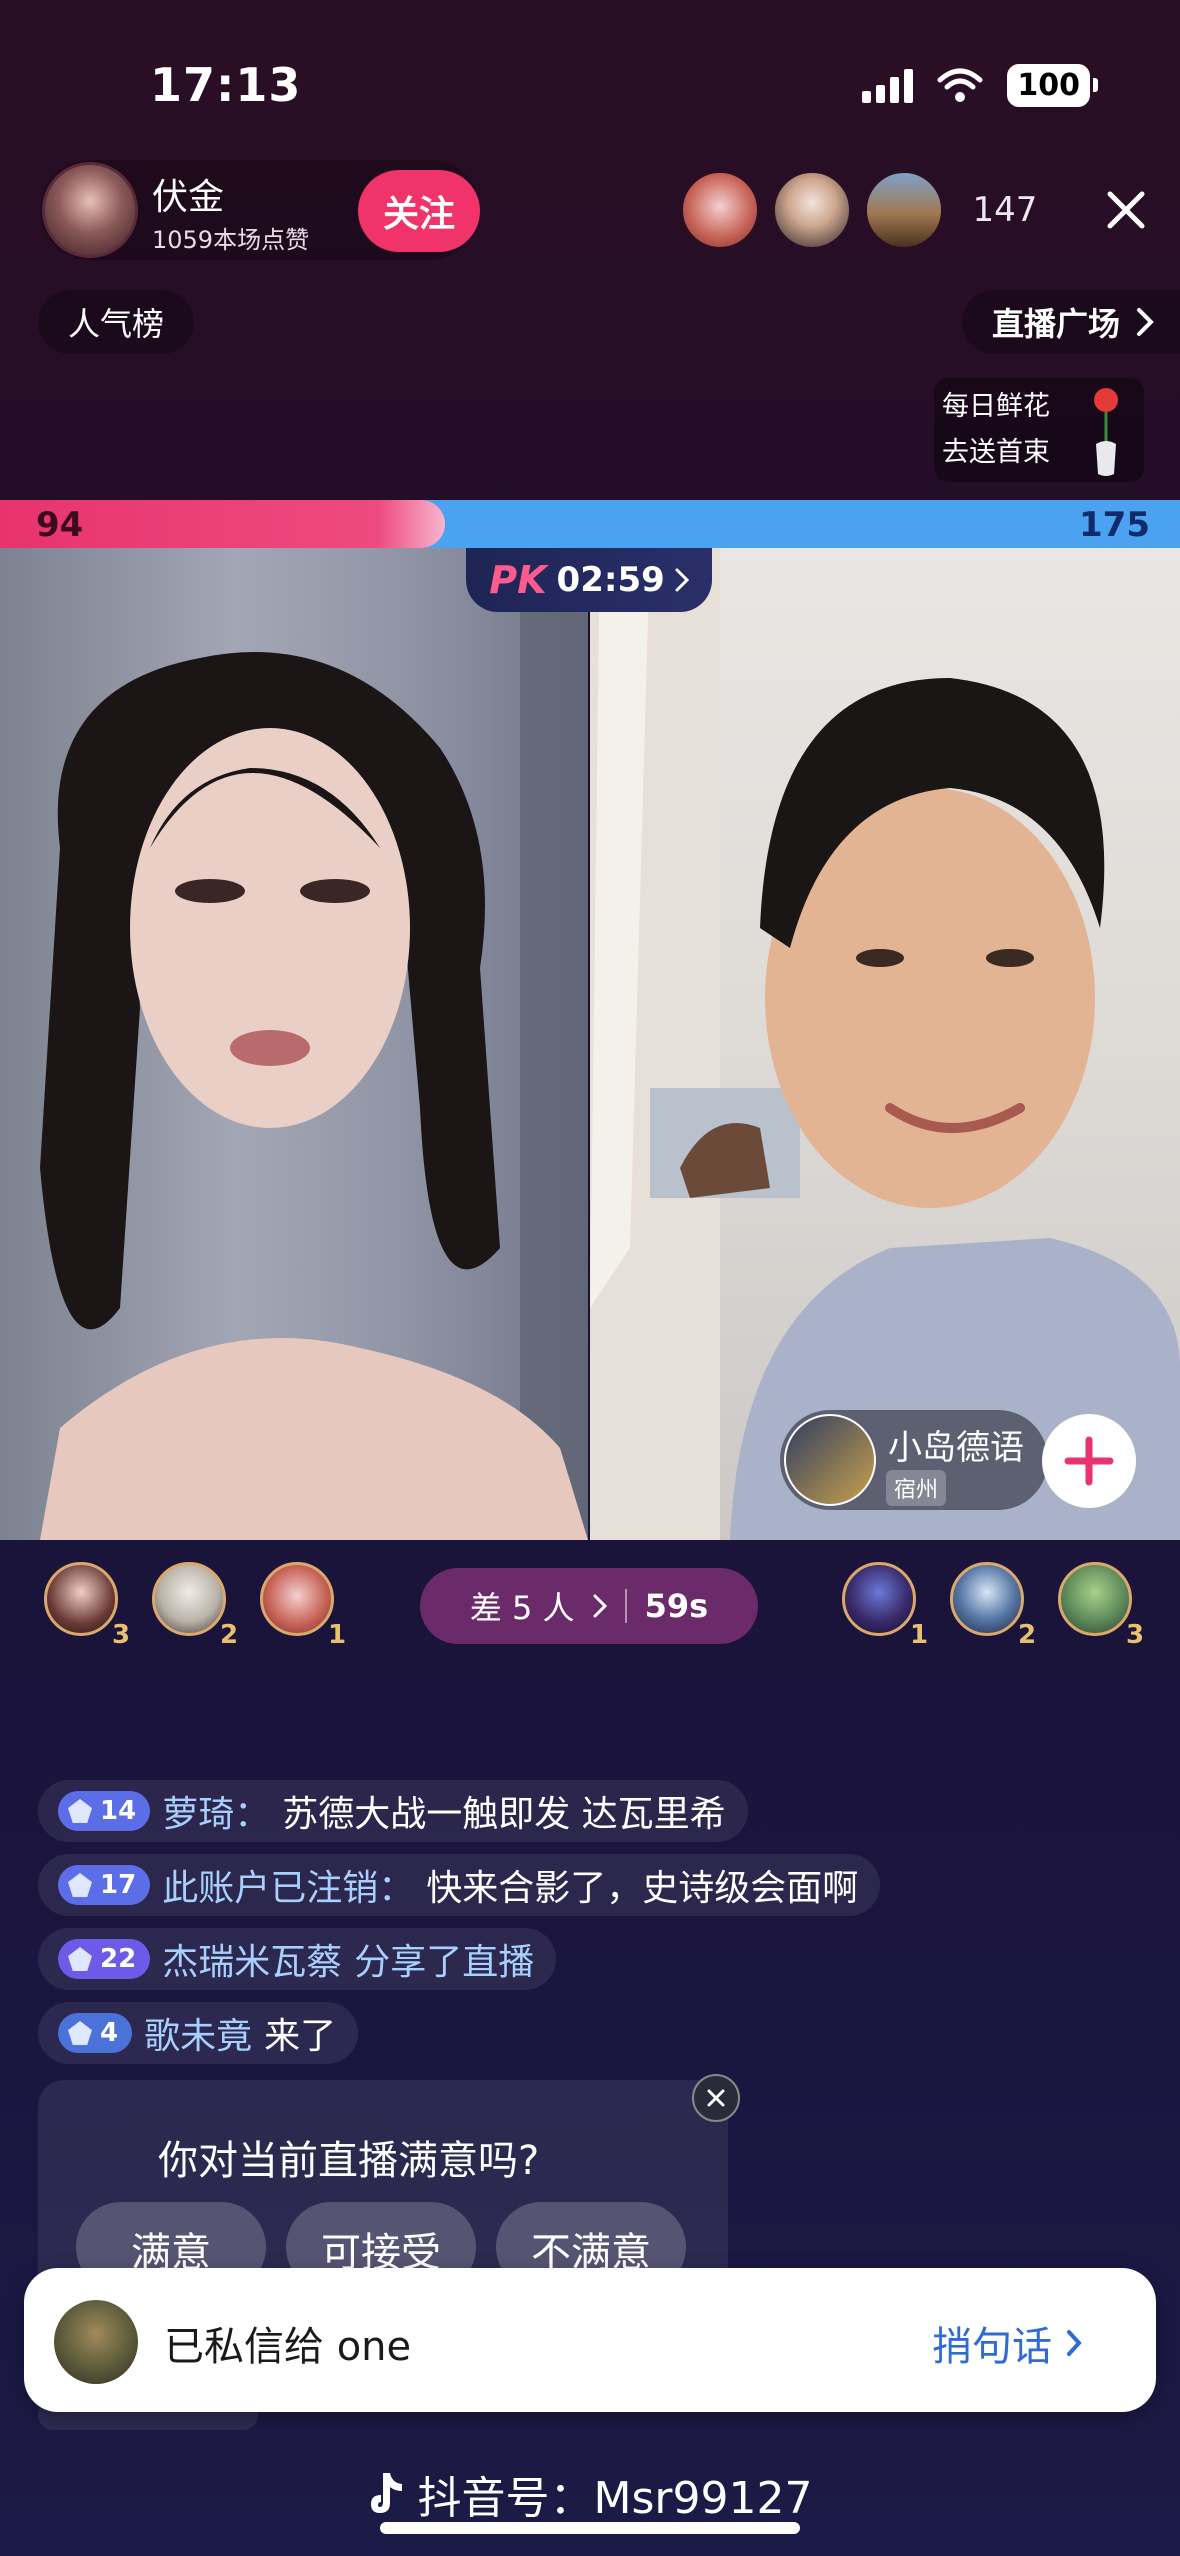 The image size is (1180, 2556). What do you see at coordinates (996, 430) in the screenshot?
I see `daily-flower-text: 每日鲜花 去送首束` at bounding box center [996, 430].